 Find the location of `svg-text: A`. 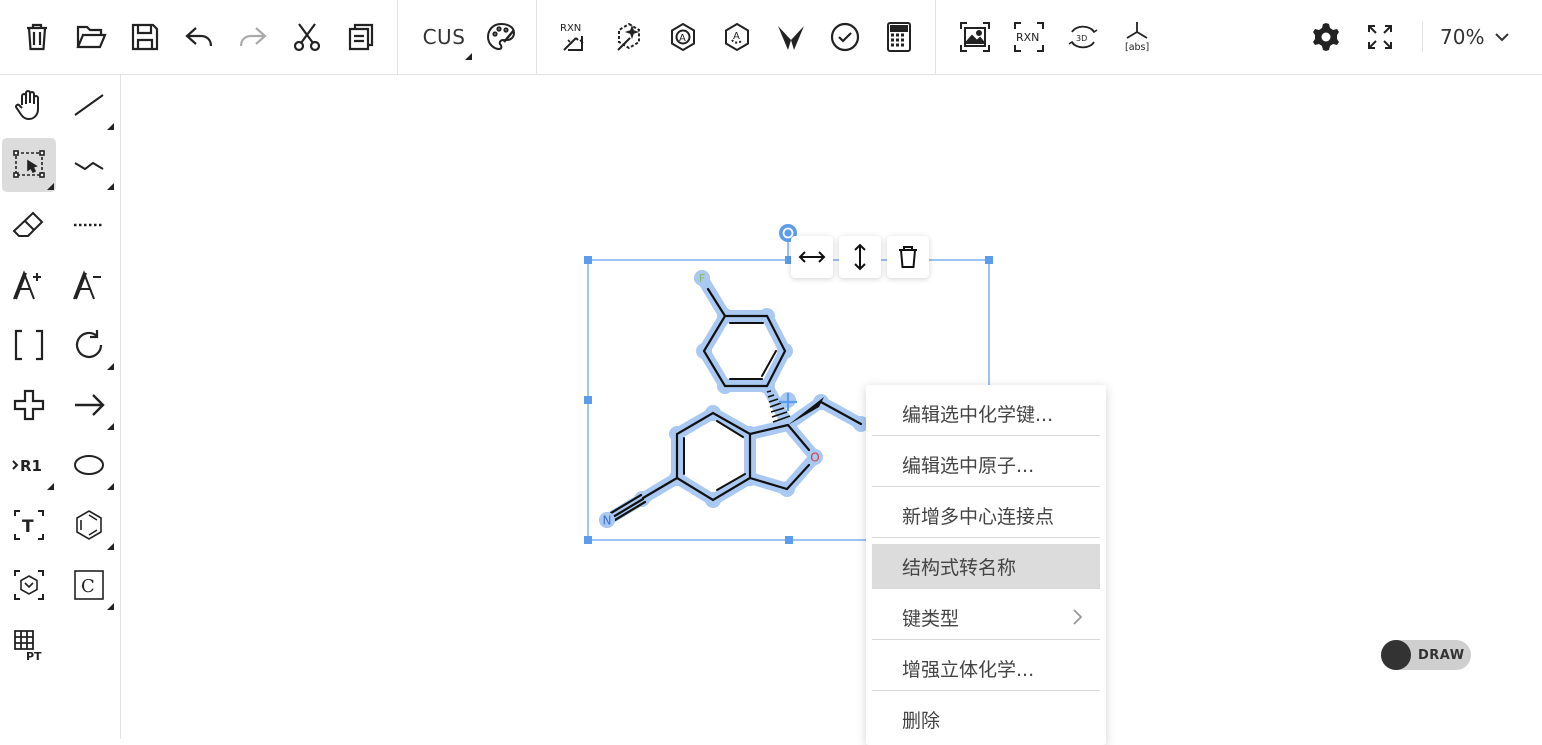

svg-text: A is located at coordinates (682, 38).